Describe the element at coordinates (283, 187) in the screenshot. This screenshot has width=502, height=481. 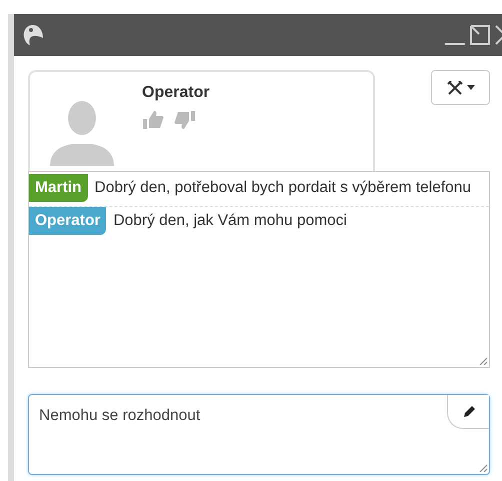
I see `message-text: Dobrý den, potřeboval bych pordait s výběrem telefonu` at that location.